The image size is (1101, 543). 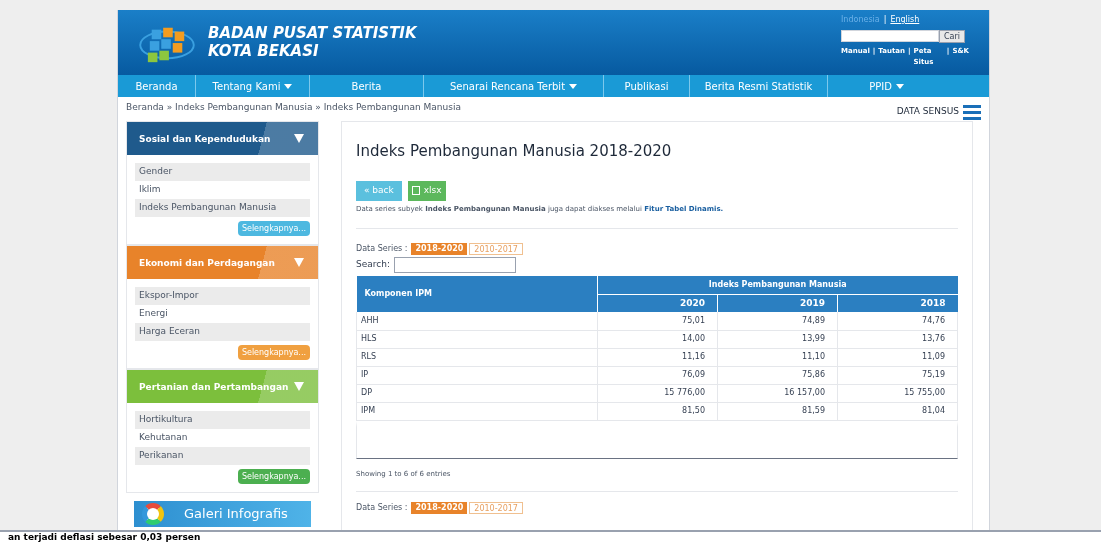 What do you see at coordinates (426, 190) in the screenshot?
I see `xlsx-button: xlsx` at bounding box center [426, 190].